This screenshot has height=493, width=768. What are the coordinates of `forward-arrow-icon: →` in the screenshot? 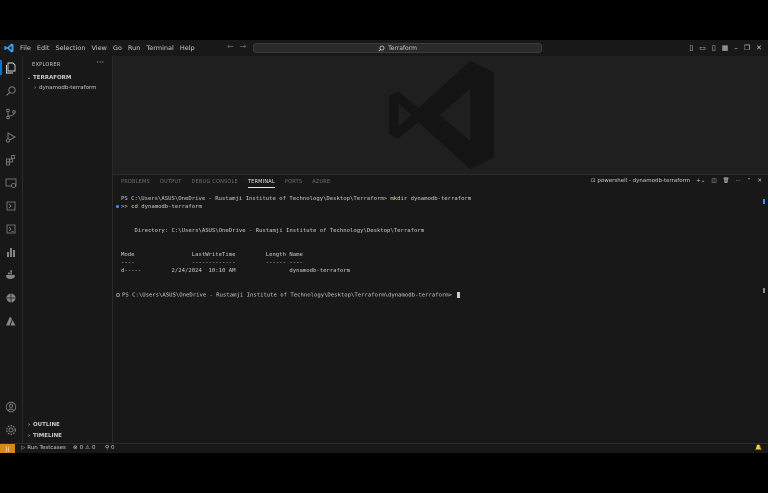 It's located at (246, 46).